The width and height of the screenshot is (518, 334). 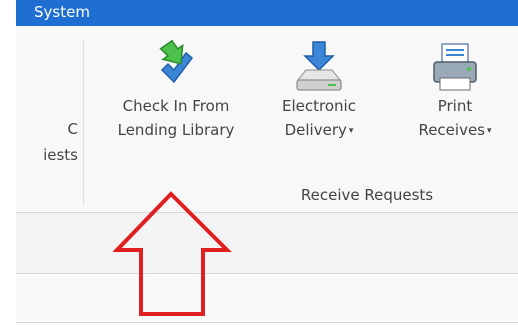 What do you see at coordinates (176, 106) in the screenshot?
I see `check-in-label-line1: Check In From` at bounding box center [176, 106].